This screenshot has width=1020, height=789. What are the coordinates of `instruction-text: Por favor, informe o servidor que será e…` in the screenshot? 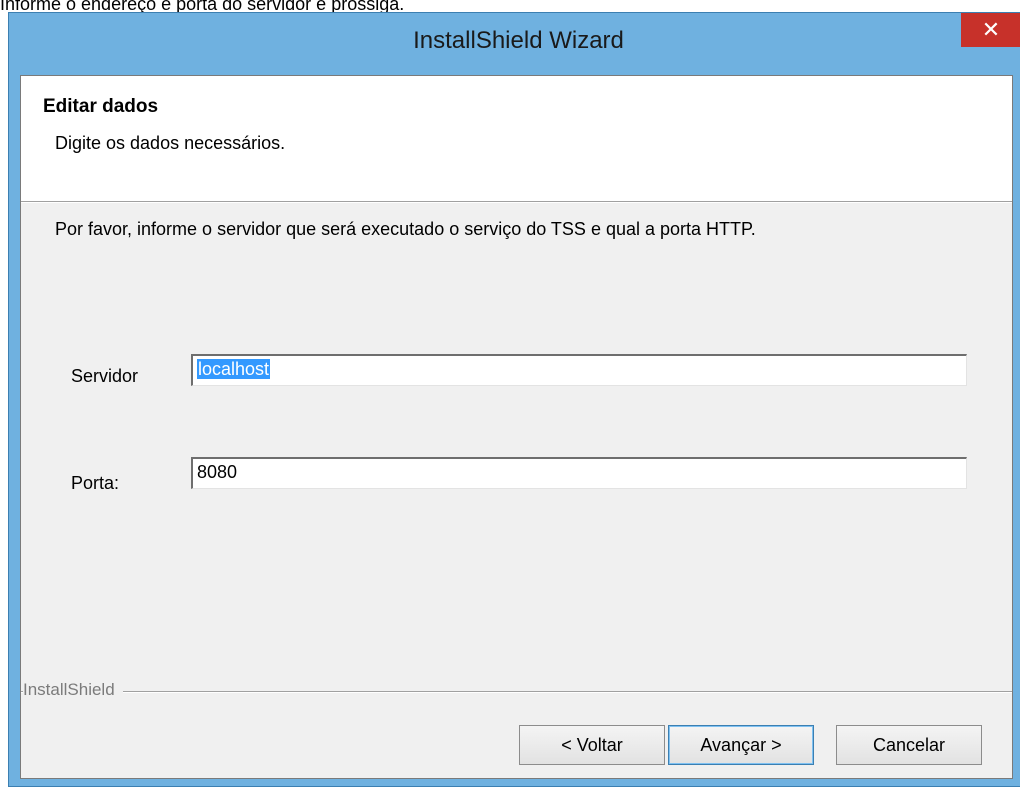 It's located at (405, 229).